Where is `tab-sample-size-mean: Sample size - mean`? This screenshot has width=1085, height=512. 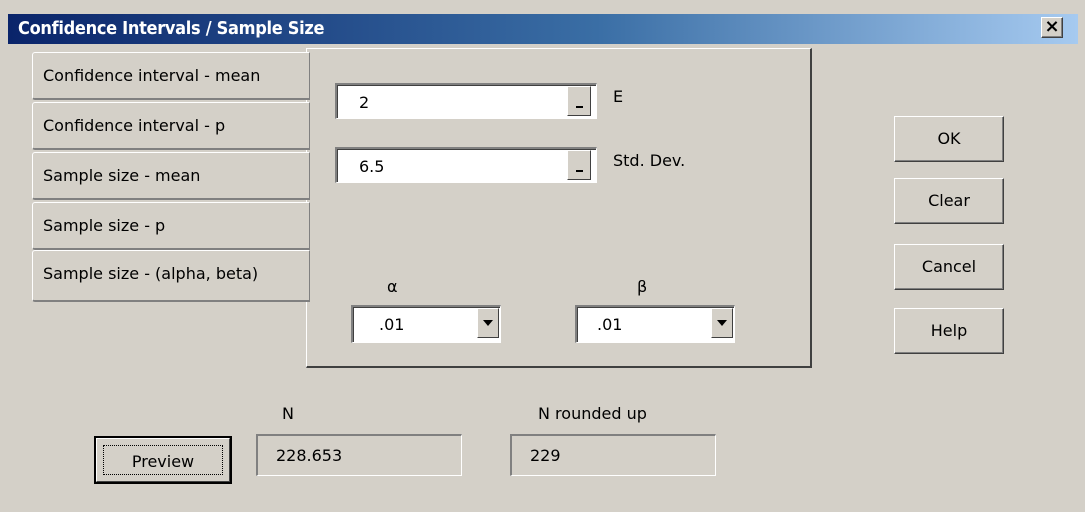 tab-sample-size-mean: Sample size - mean is located at coordinates (171, 176).